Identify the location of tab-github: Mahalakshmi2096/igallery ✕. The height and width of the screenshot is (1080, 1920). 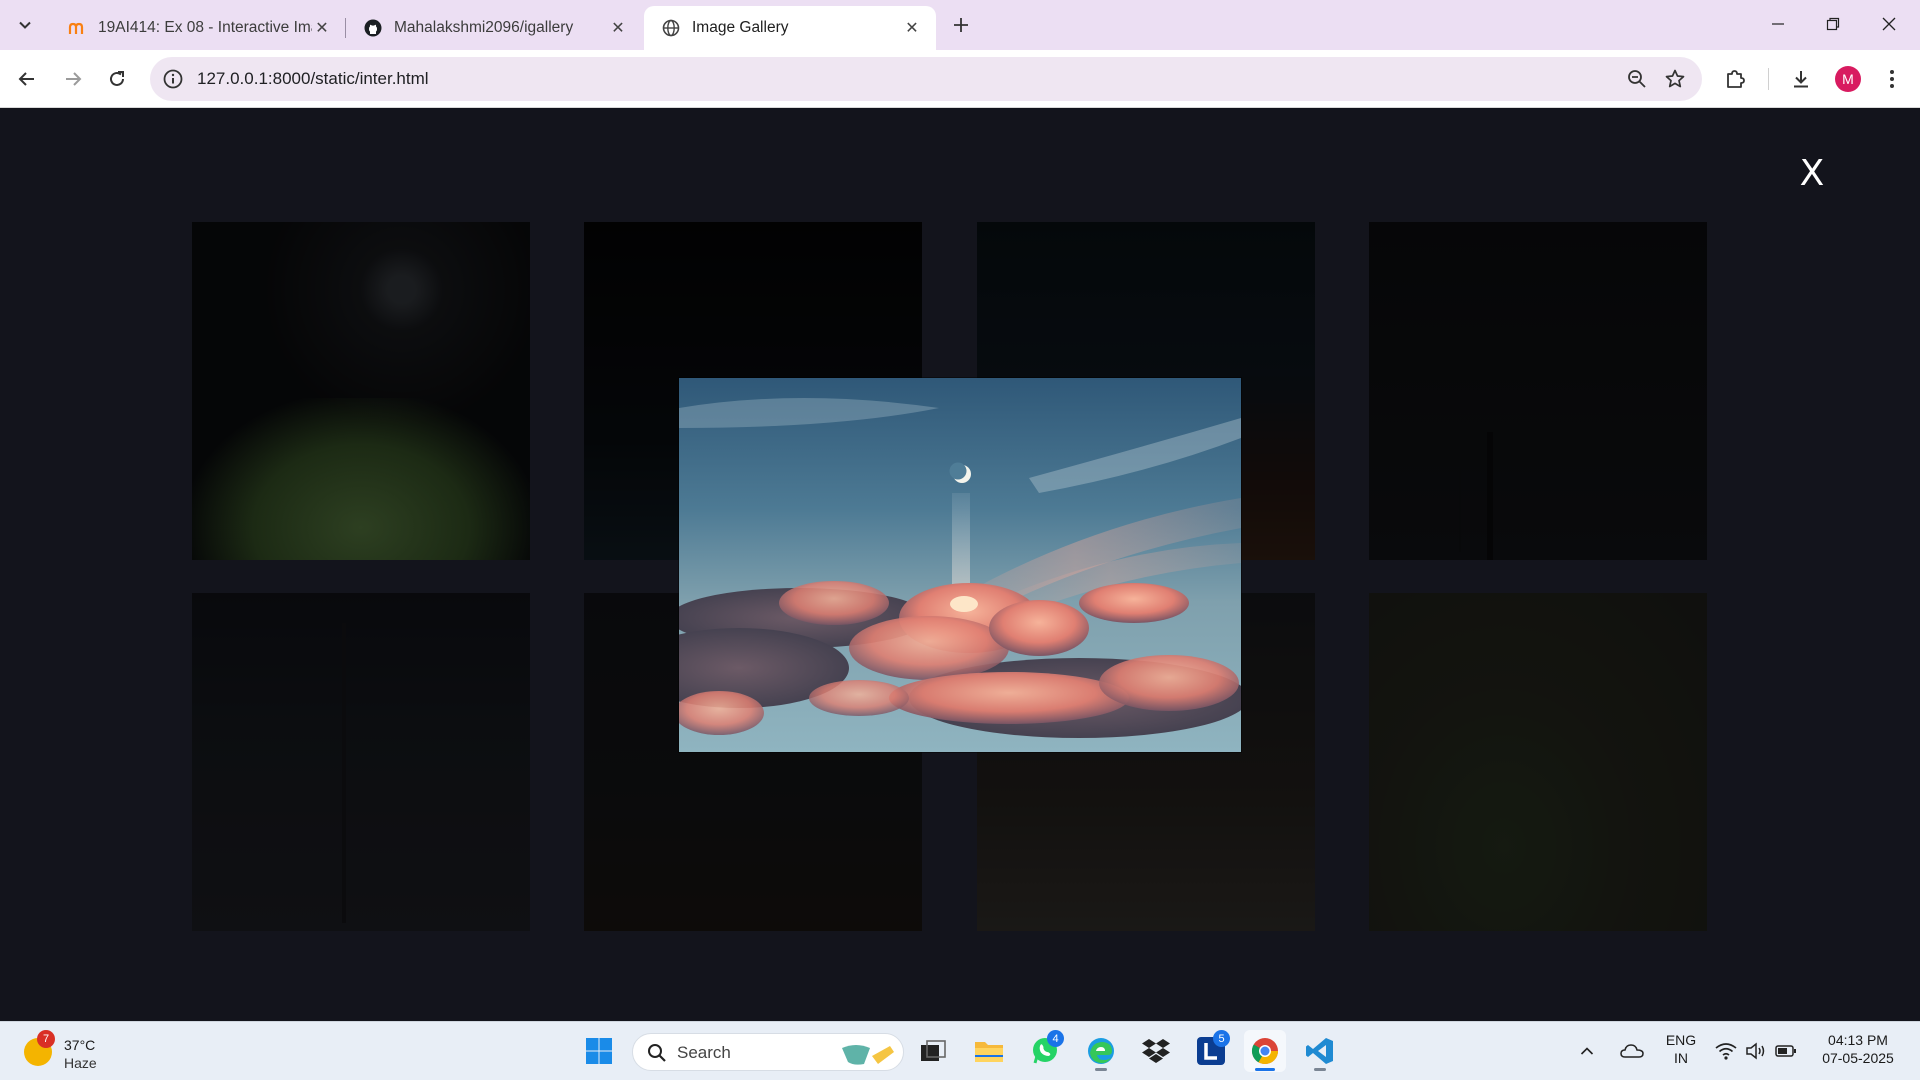
(494, 28).